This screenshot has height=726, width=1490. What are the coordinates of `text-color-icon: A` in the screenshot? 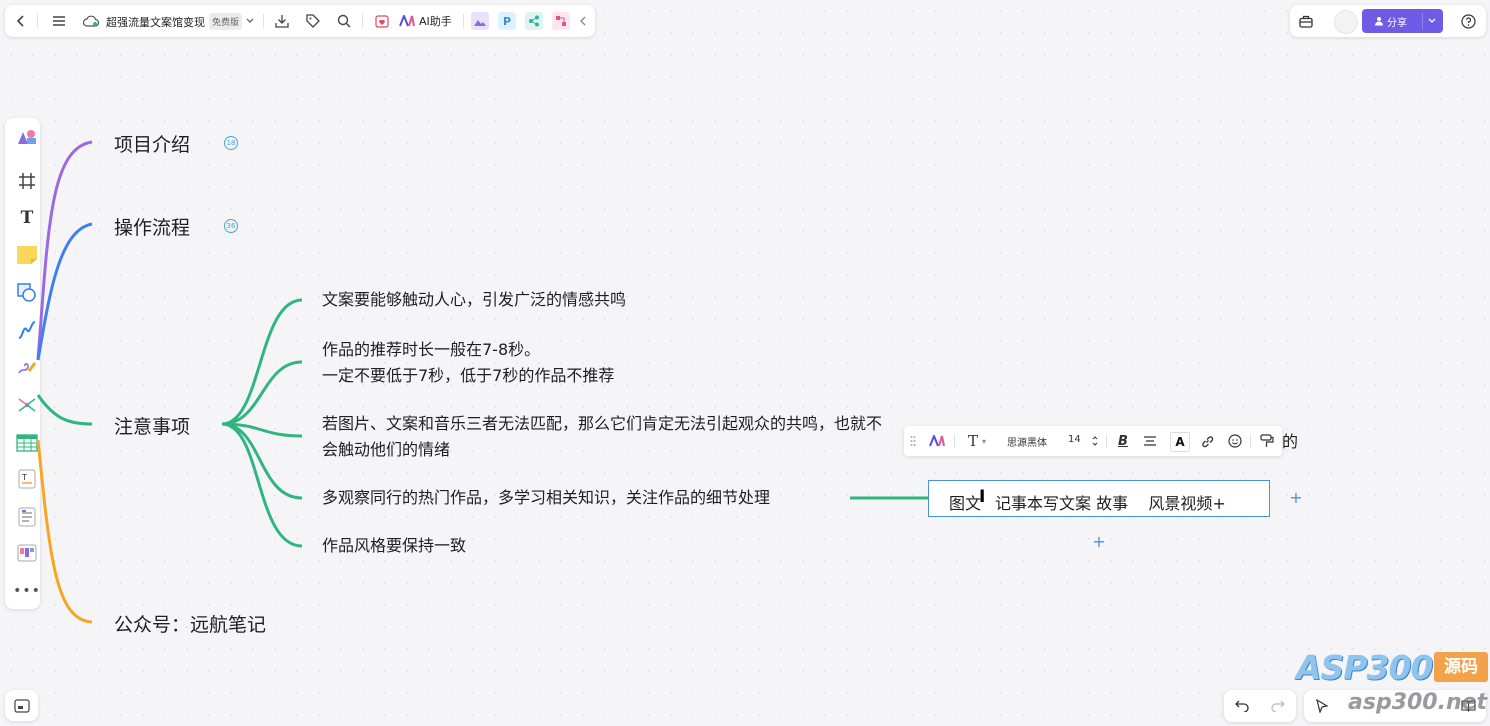 It's located at (1180, 442).